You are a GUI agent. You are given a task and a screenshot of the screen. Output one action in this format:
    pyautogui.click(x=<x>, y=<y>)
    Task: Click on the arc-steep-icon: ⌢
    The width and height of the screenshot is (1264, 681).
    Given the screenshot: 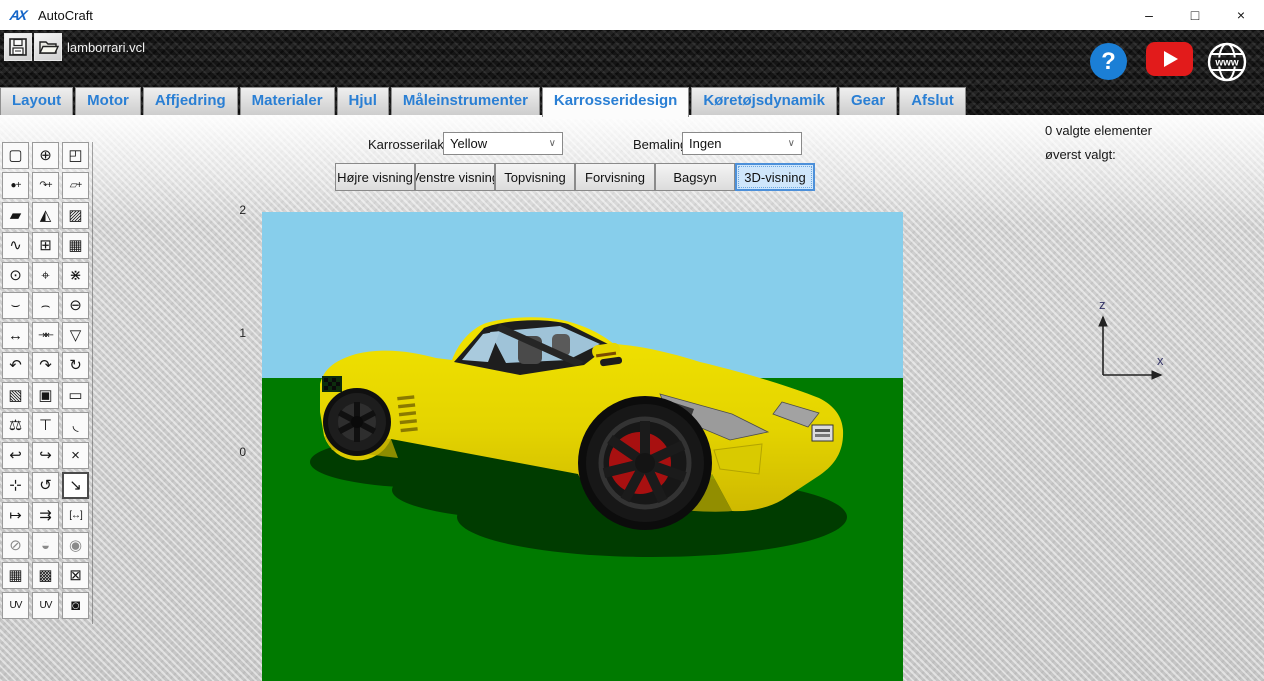 What is the action you would take?
    pyautogui.click(x=45, y=305)
    